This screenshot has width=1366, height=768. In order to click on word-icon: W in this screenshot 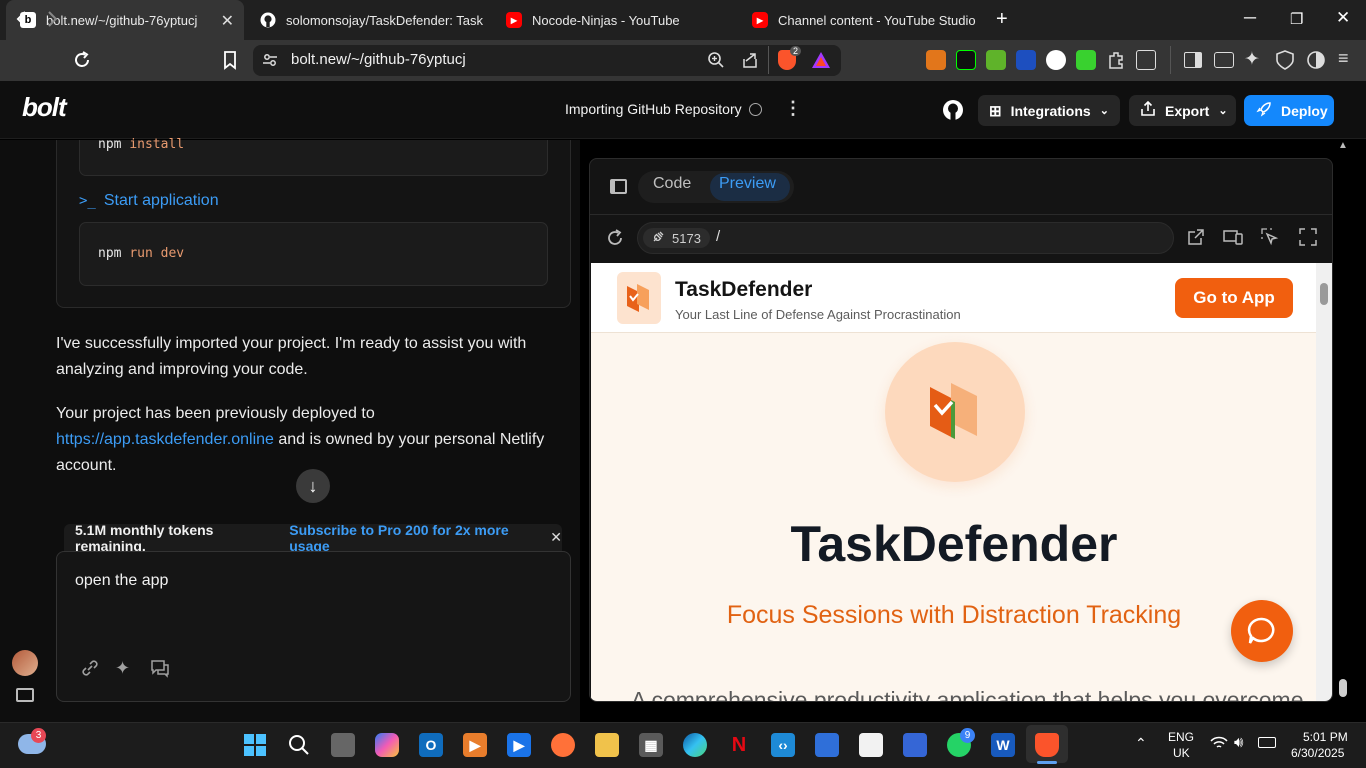, I will do `click(1003, 745)`.